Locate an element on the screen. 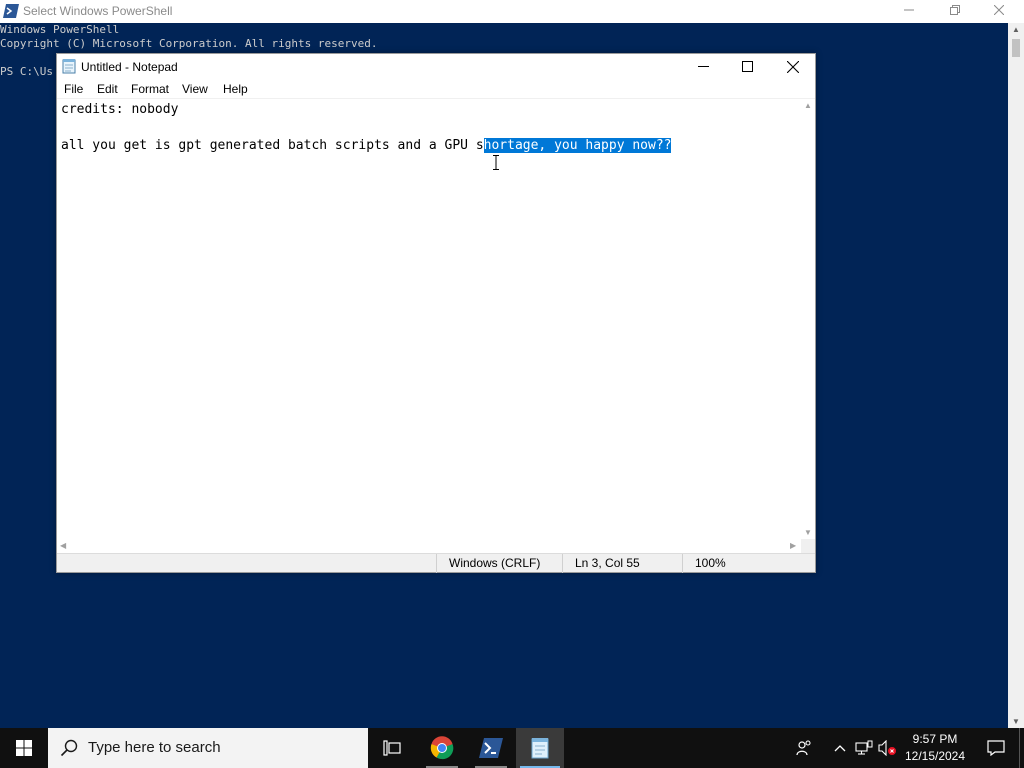  search-icon is located at coordinates (69, 748).